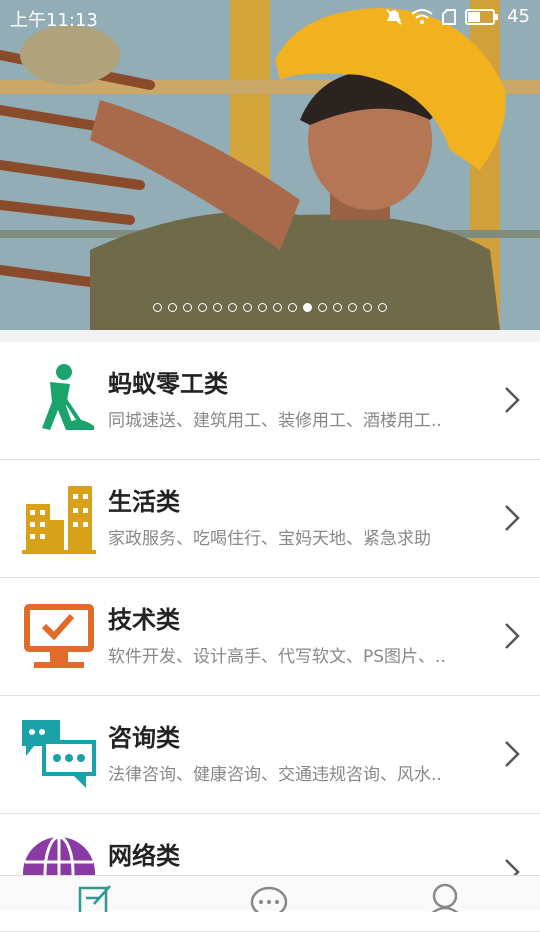 This screenshot has width=540, height=932. I want to click on bottom-tab-bar, so click(270, 893).